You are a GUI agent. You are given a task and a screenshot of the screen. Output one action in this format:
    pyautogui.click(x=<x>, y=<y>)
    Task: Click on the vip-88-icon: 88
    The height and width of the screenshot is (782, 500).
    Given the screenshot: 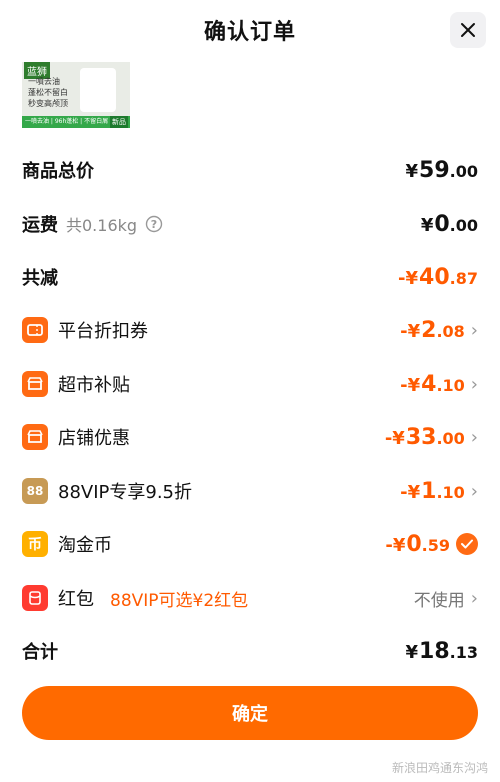 What is the action you would take?
    pyautogui.click(x=35, y=491)
    